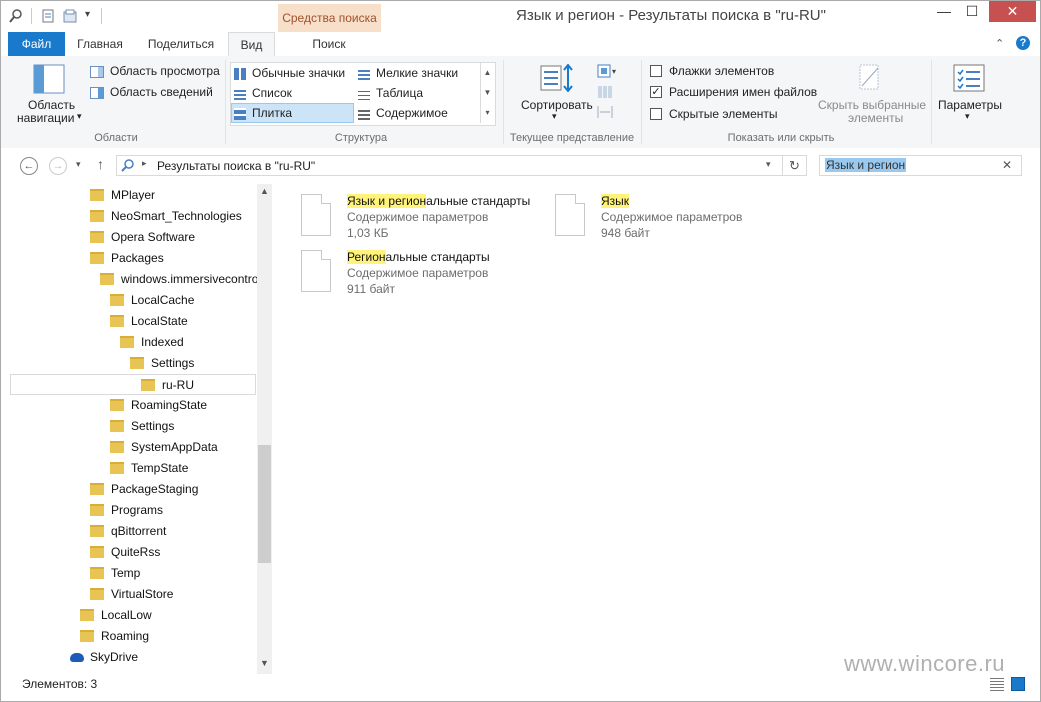  Describe the element at coordinates (418, 217) in the screenshot. I see `result-type: Содержимое параметров` at that location.